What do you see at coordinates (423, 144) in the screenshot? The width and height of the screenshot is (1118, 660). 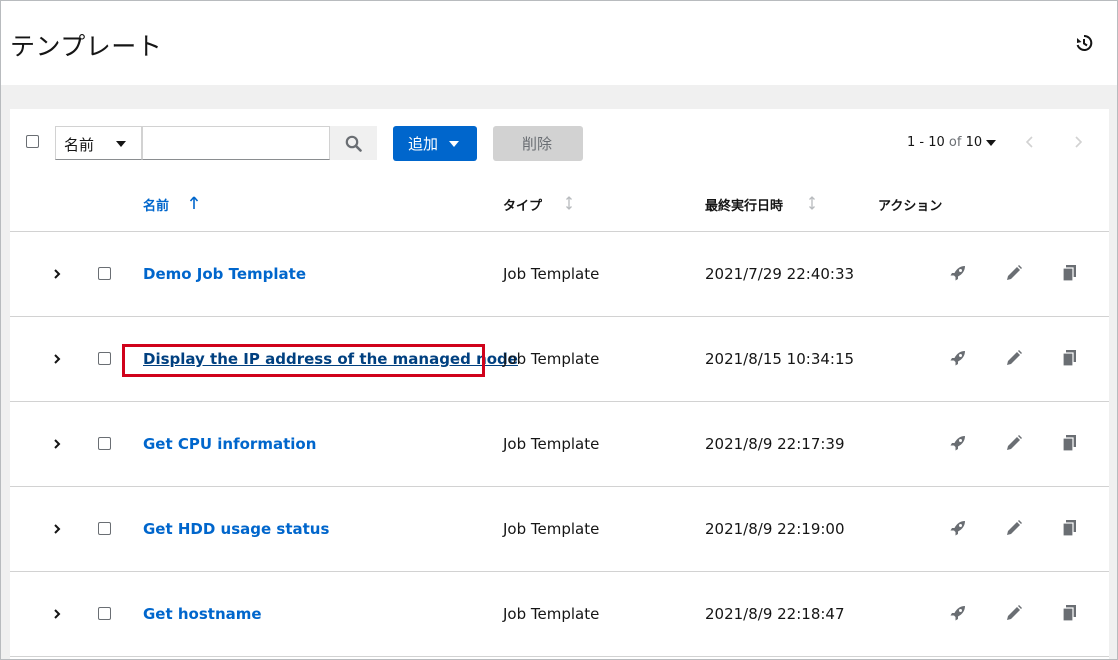 I see `add-button-label: 追加` at bounding box center [423, 144].